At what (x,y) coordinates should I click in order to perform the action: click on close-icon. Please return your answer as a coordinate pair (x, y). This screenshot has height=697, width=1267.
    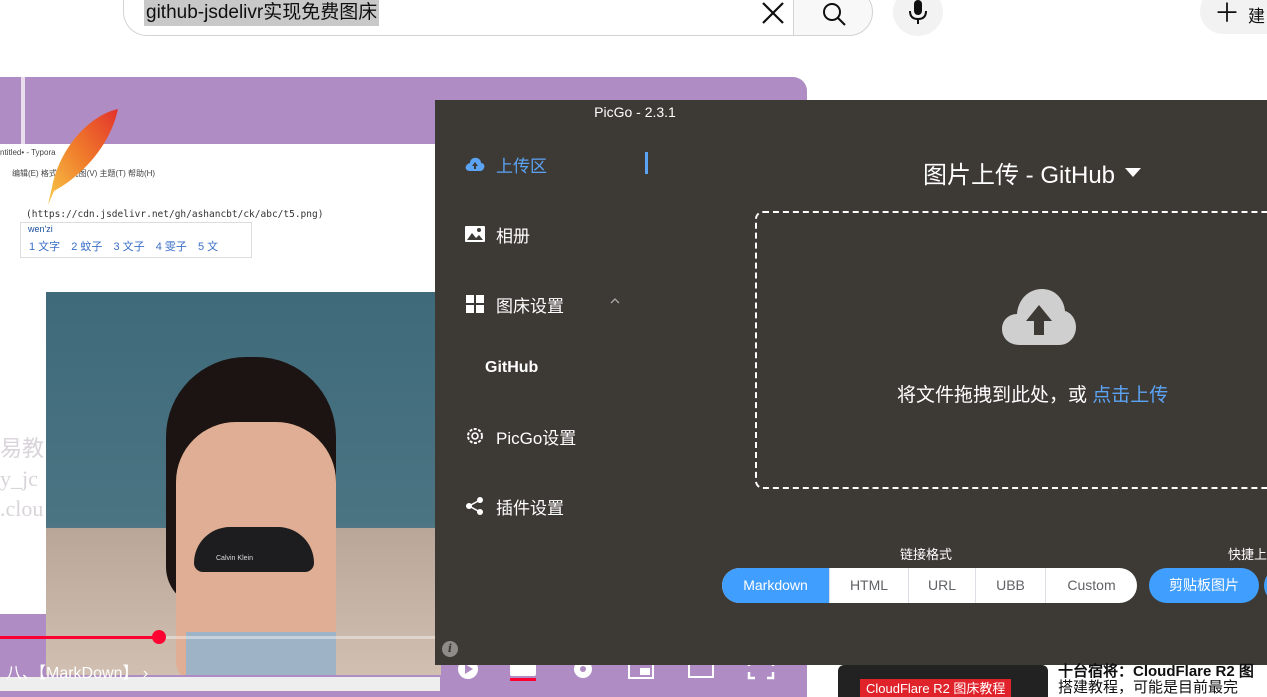
    Looking at the image, I should click on (773, 14).